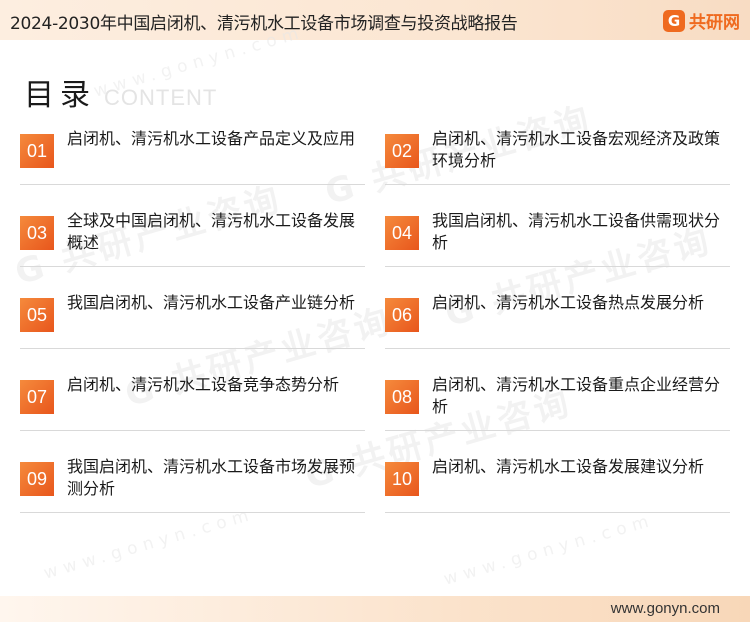 This screenshot has height=622, width=750. What do you see at coordinates (402, 315) in the screenshot?
I see `toc-item-number: 06` at bounding box center [402, 315].